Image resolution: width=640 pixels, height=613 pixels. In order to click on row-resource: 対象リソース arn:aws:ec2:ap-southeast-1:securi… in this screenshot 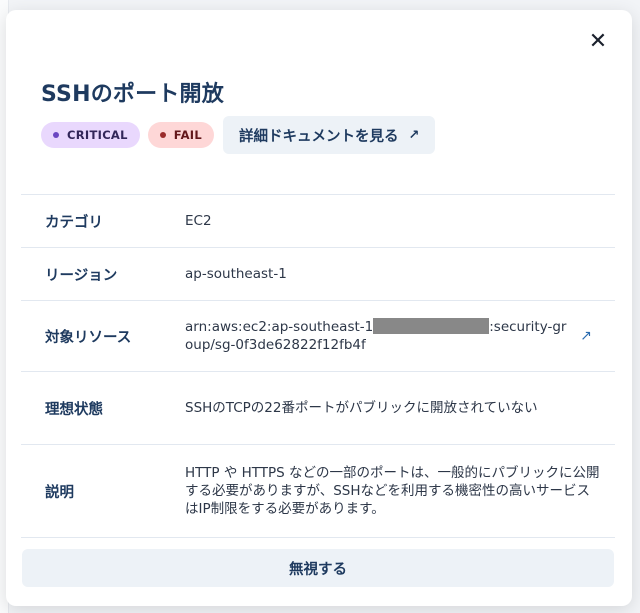, I will do `click(318, 336)`.